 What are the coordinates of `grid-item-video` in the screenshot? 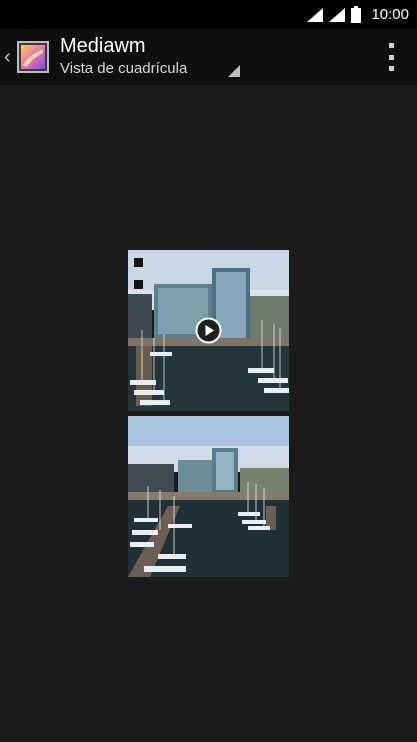 It's located at (208, 330).